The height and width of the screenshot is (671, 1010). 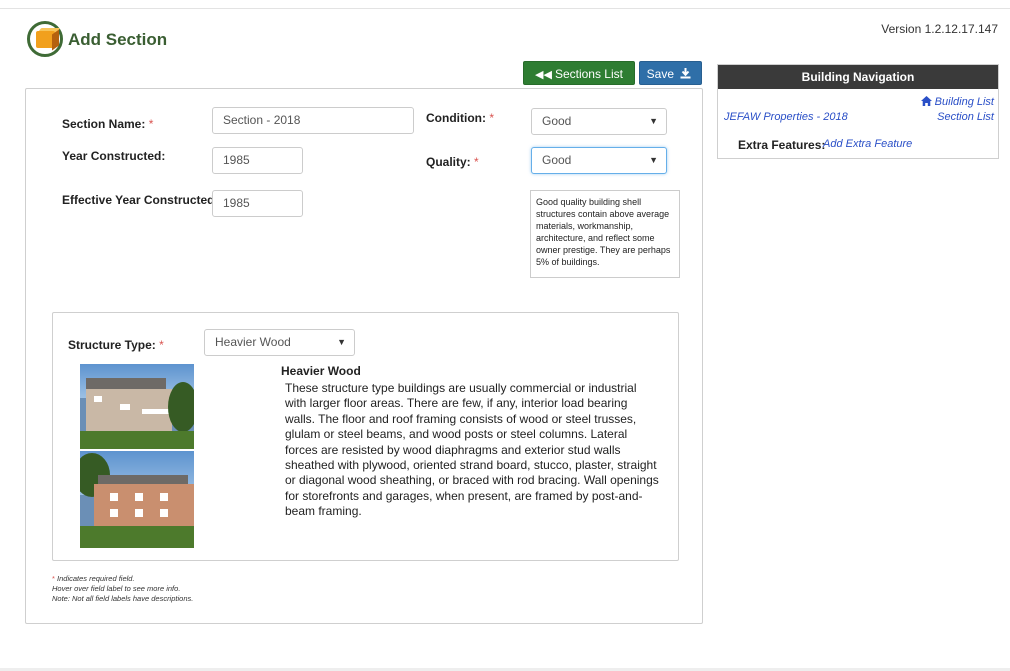 I want to click on condition-label: Condition: *, so click(x=460, y=118).